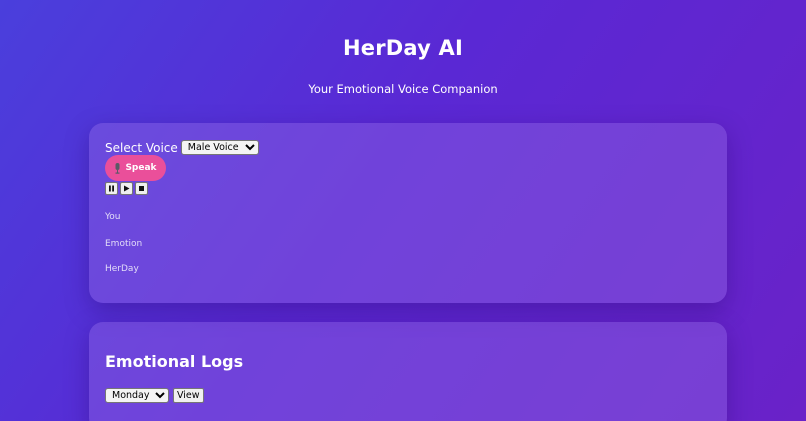 This screenshot has width=806, height=421. I want to click on day-select: Monday, so click(137, 395).